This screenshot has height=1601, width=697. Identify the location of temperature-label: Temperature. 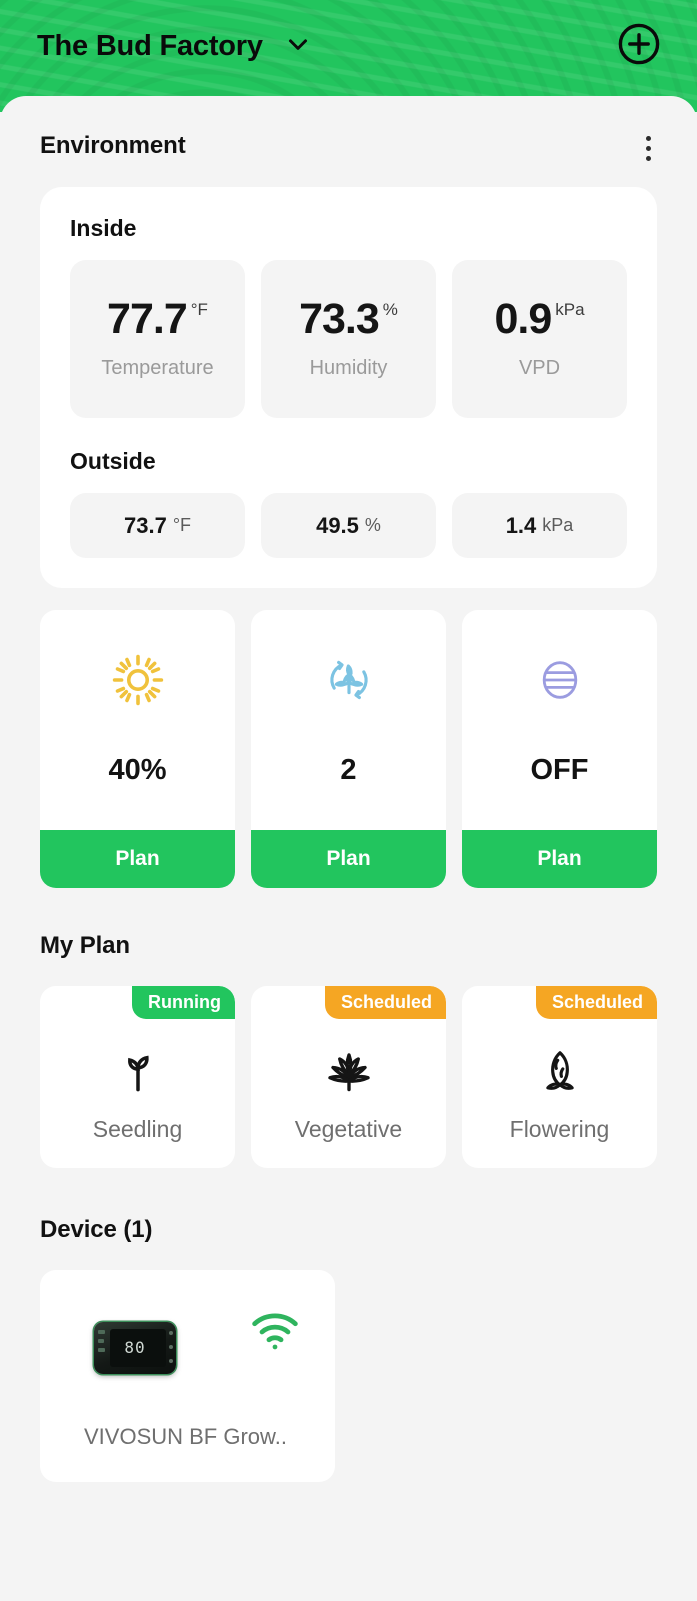
(157, 368).